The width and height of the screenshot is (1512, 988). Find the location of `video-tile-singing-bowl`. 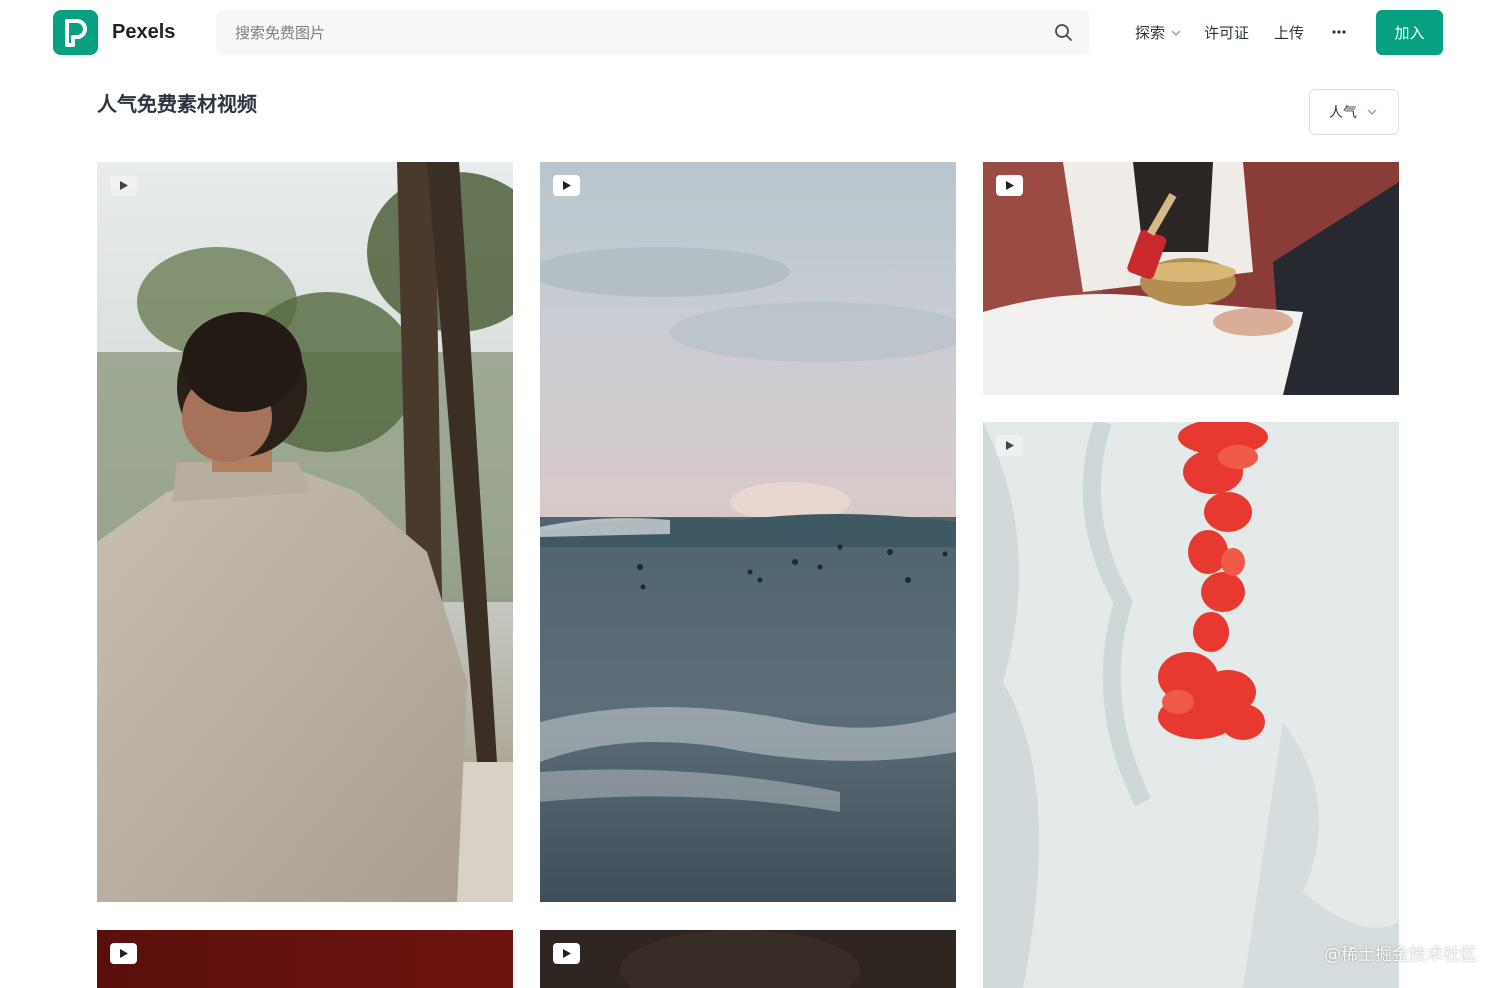

video-tile-singing-bowl is located at coordinates (1191, 278).